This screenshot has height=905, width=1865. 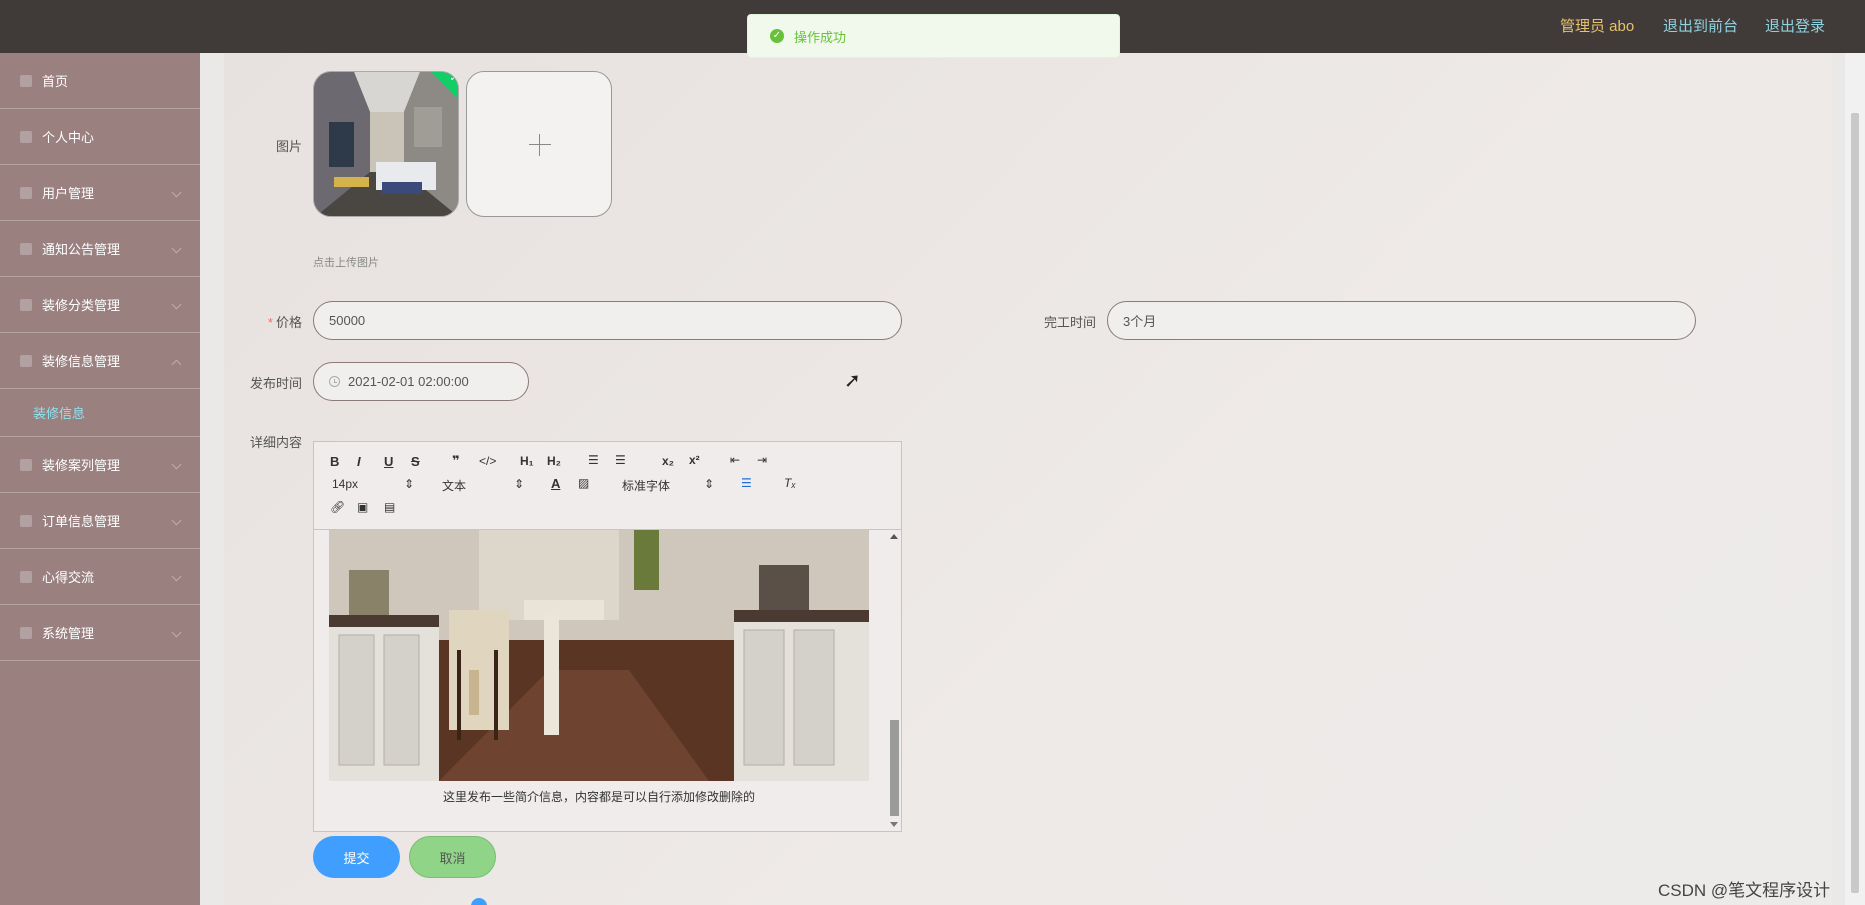 What do you see at coordinates (1700, 25) in the screenshot?
I see `back-to-front-link: 退出到前台` at bounding box center [1700, 25].